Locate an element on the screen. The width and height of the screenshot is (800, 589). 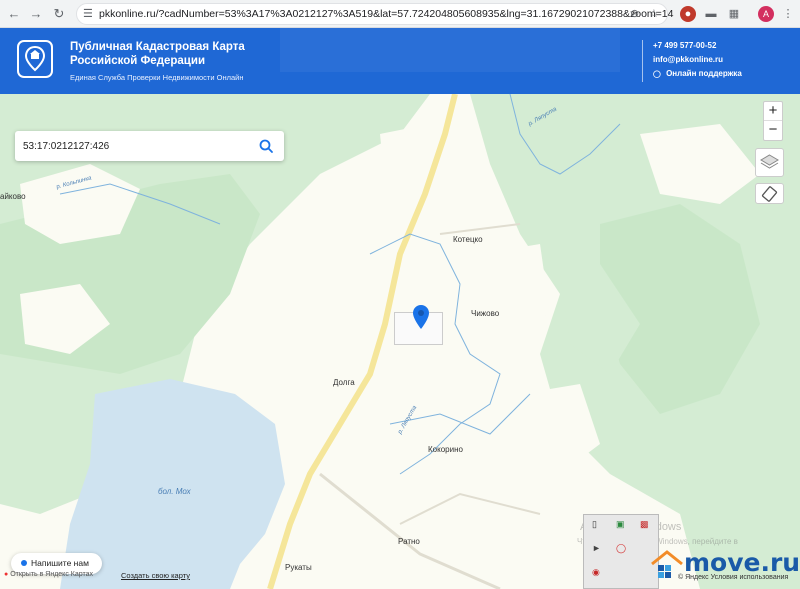
water-label-lake: бол. Мох is located at coordinates (174, 491).